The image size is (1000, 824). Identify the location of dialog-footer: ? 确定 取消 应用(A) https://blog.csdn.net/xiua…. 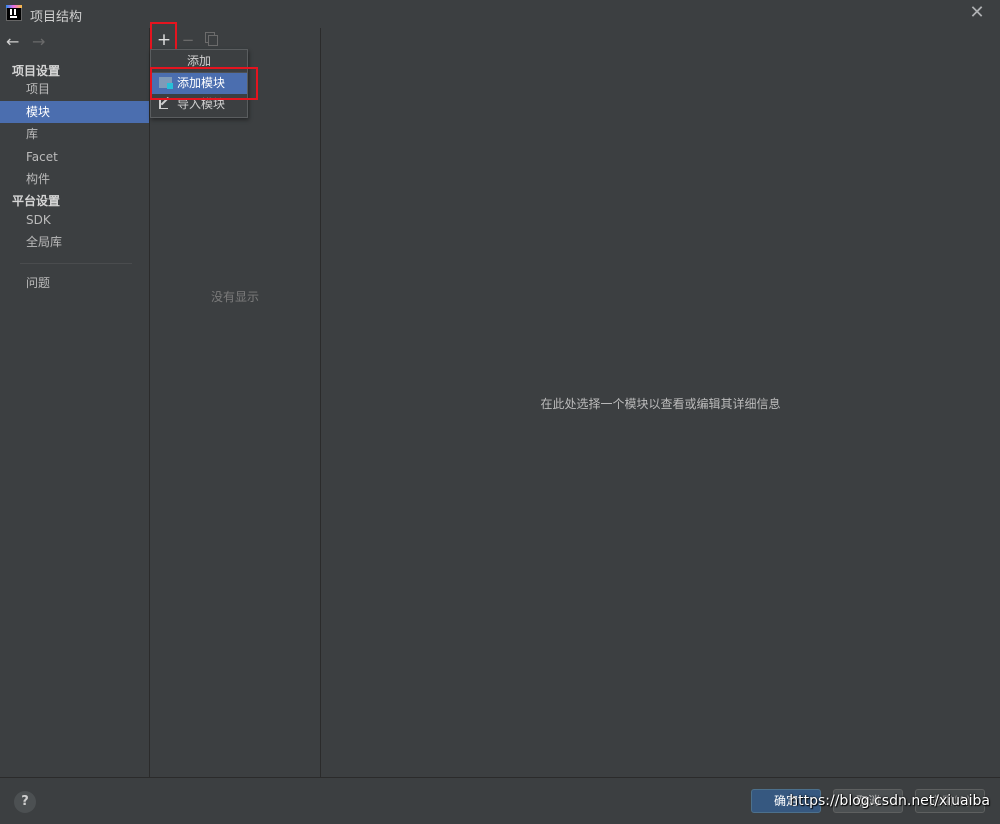
(500, 800).